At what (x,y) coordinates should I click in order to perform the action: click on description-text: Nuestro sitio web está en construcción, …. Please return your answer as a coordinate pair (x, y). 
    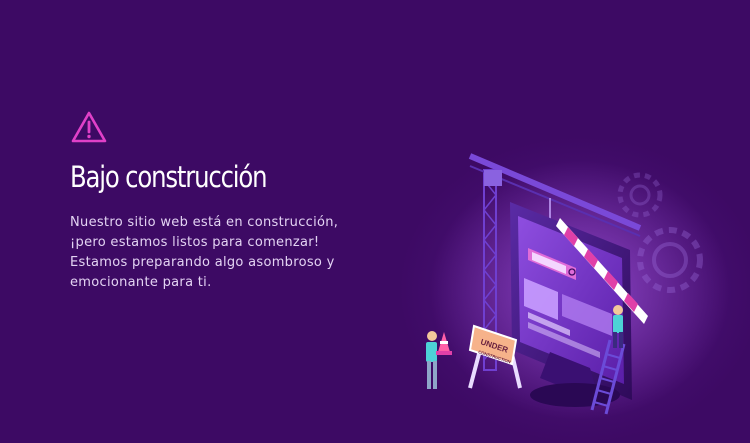
    Looking at the image, I should click on (220, 253).